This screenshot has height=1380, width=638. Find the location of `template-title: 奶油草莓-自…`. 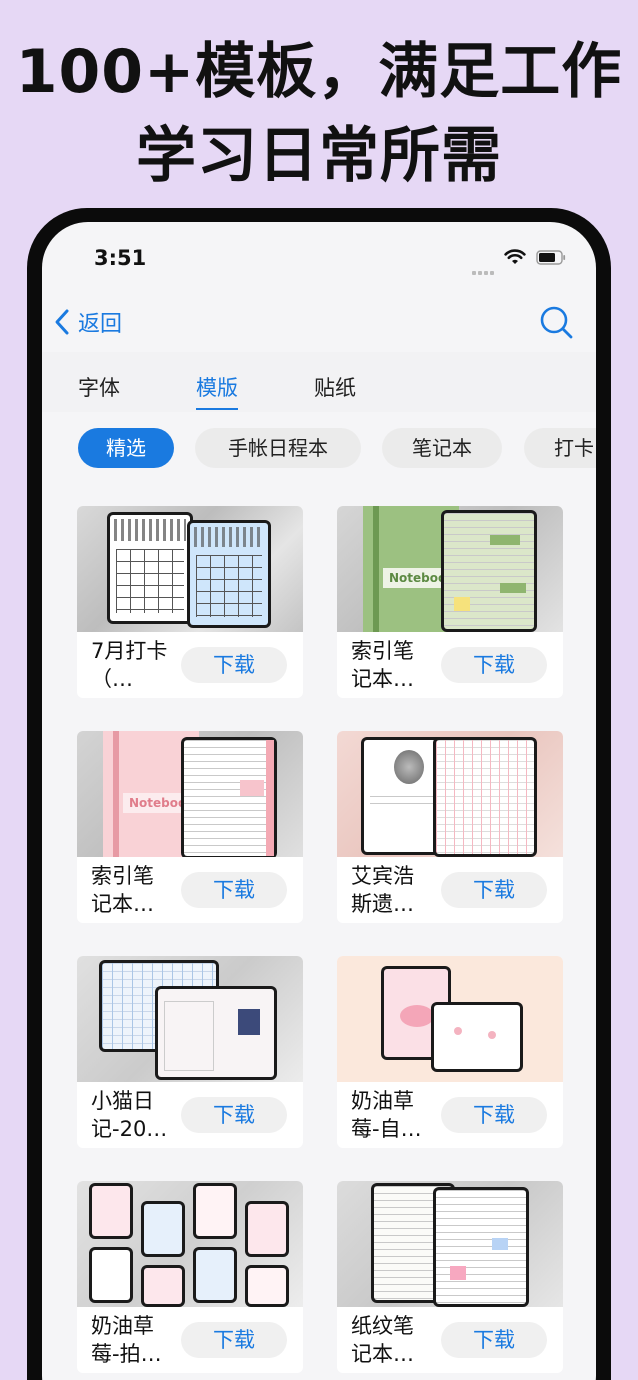

template-title: 奶油草莓-自… is located at coordinates (386, 1115).